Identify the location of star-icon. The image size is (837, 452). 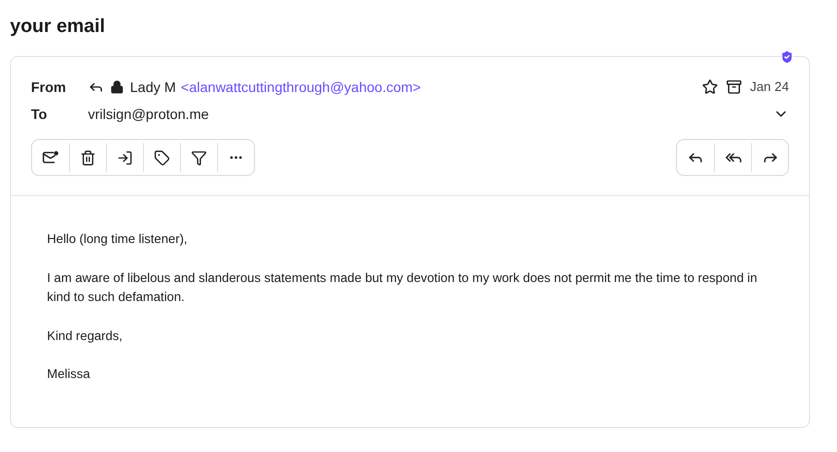
(710, 86).